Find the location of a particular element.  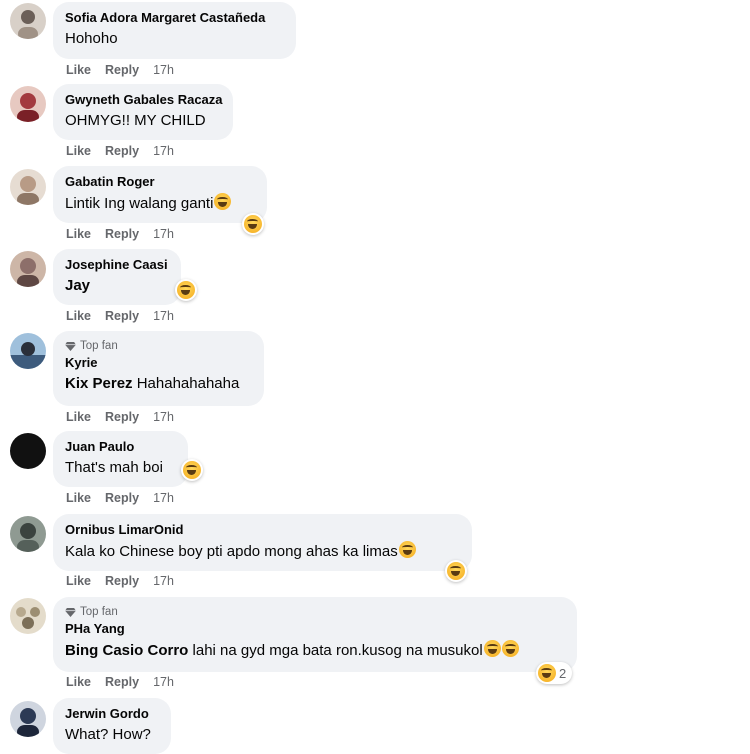

comment-bubble: Jerwin Gordo What? How? is located at coordinates (112, 726).